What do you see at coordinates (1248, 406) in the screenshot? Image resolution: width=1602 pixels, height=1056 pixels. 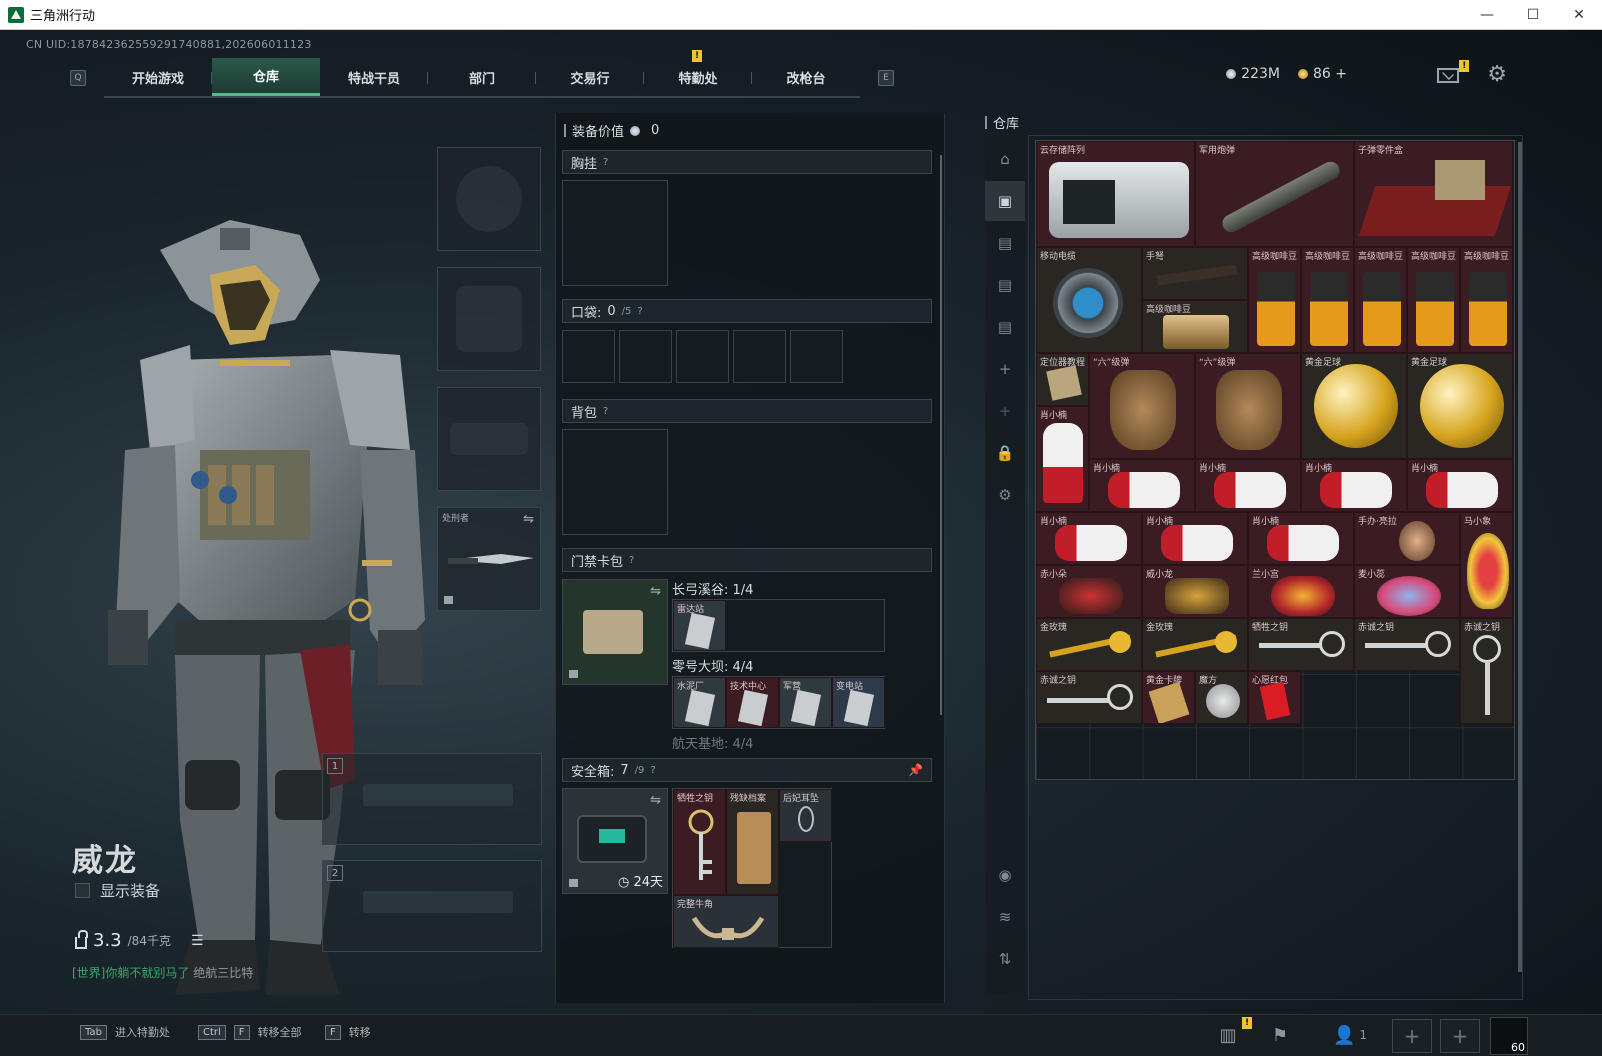 I see `warehouse-item: “六”级弹` at bounding box center [1248, 406].